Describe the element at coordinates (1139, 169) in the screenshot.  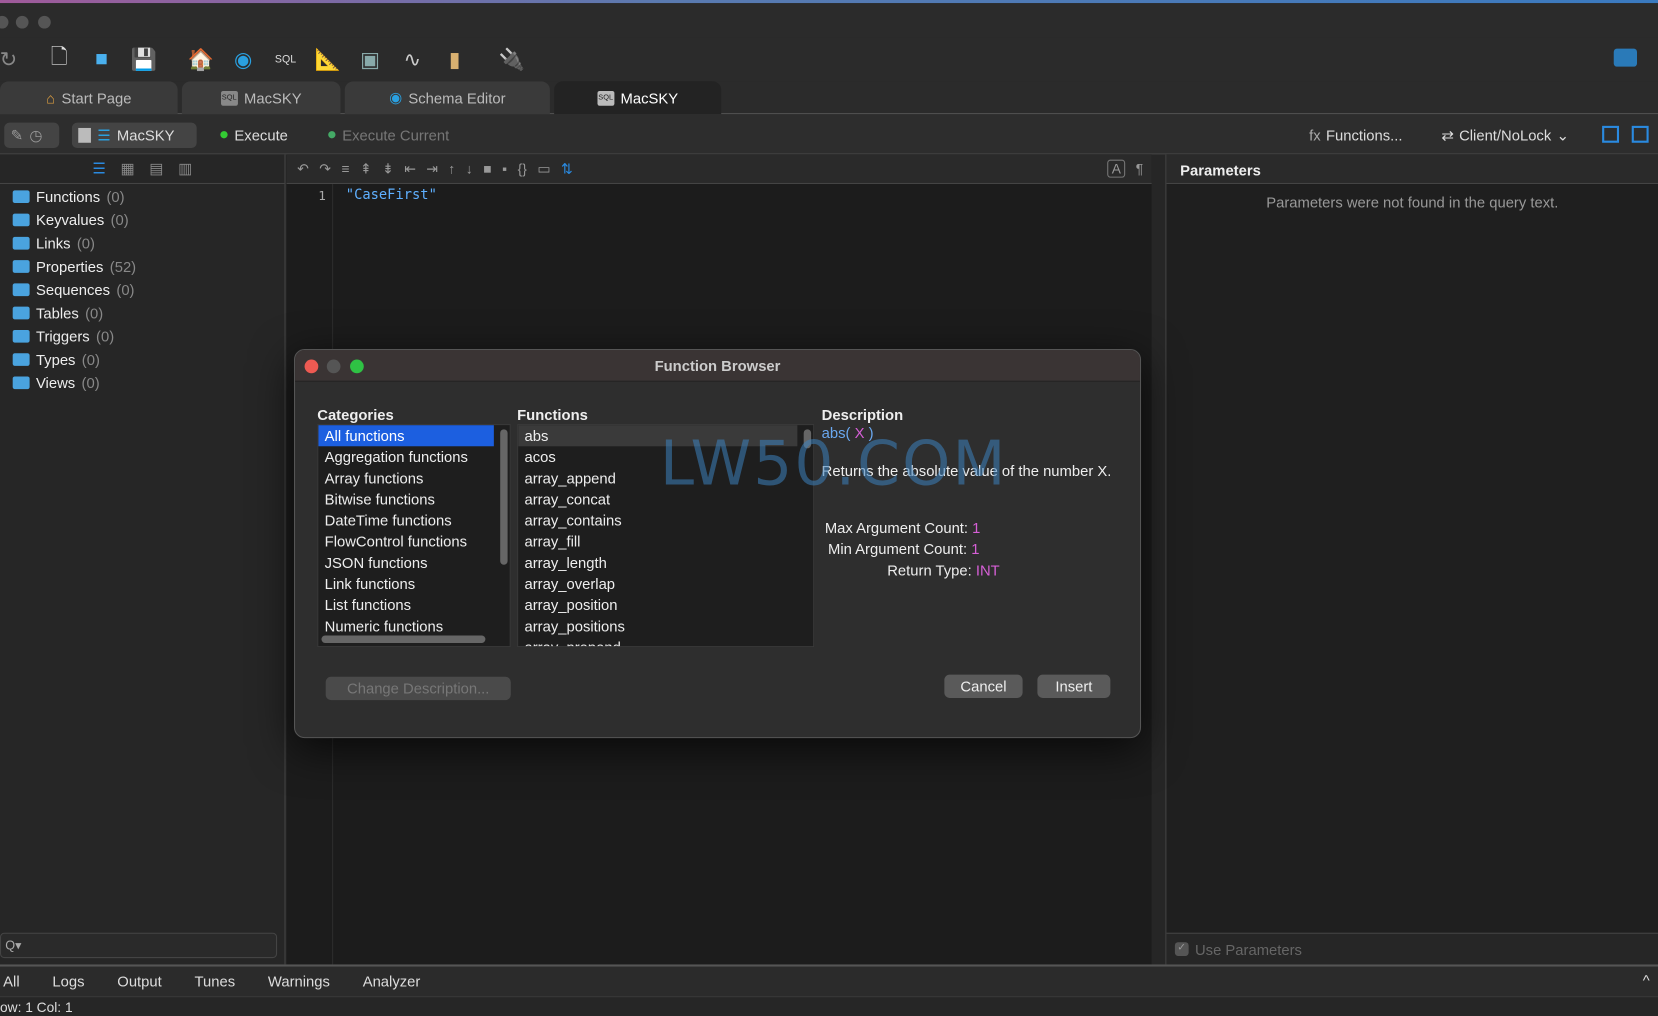
I see `pilcrow-icon: ¶` at that location.